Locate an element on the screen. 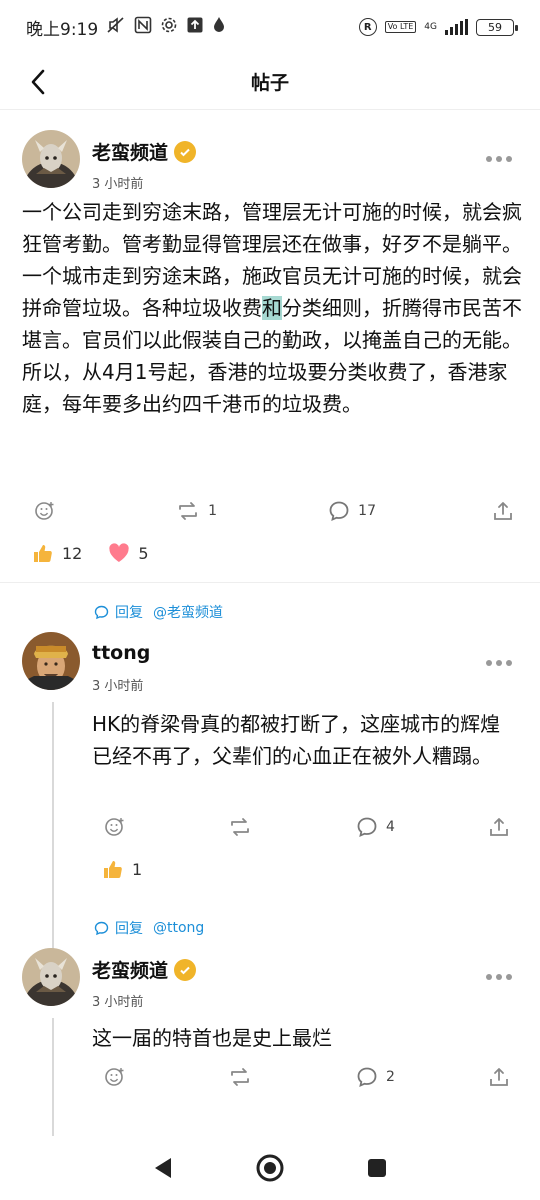  hd-badge-icon: R is located at coordinates (367, 27).